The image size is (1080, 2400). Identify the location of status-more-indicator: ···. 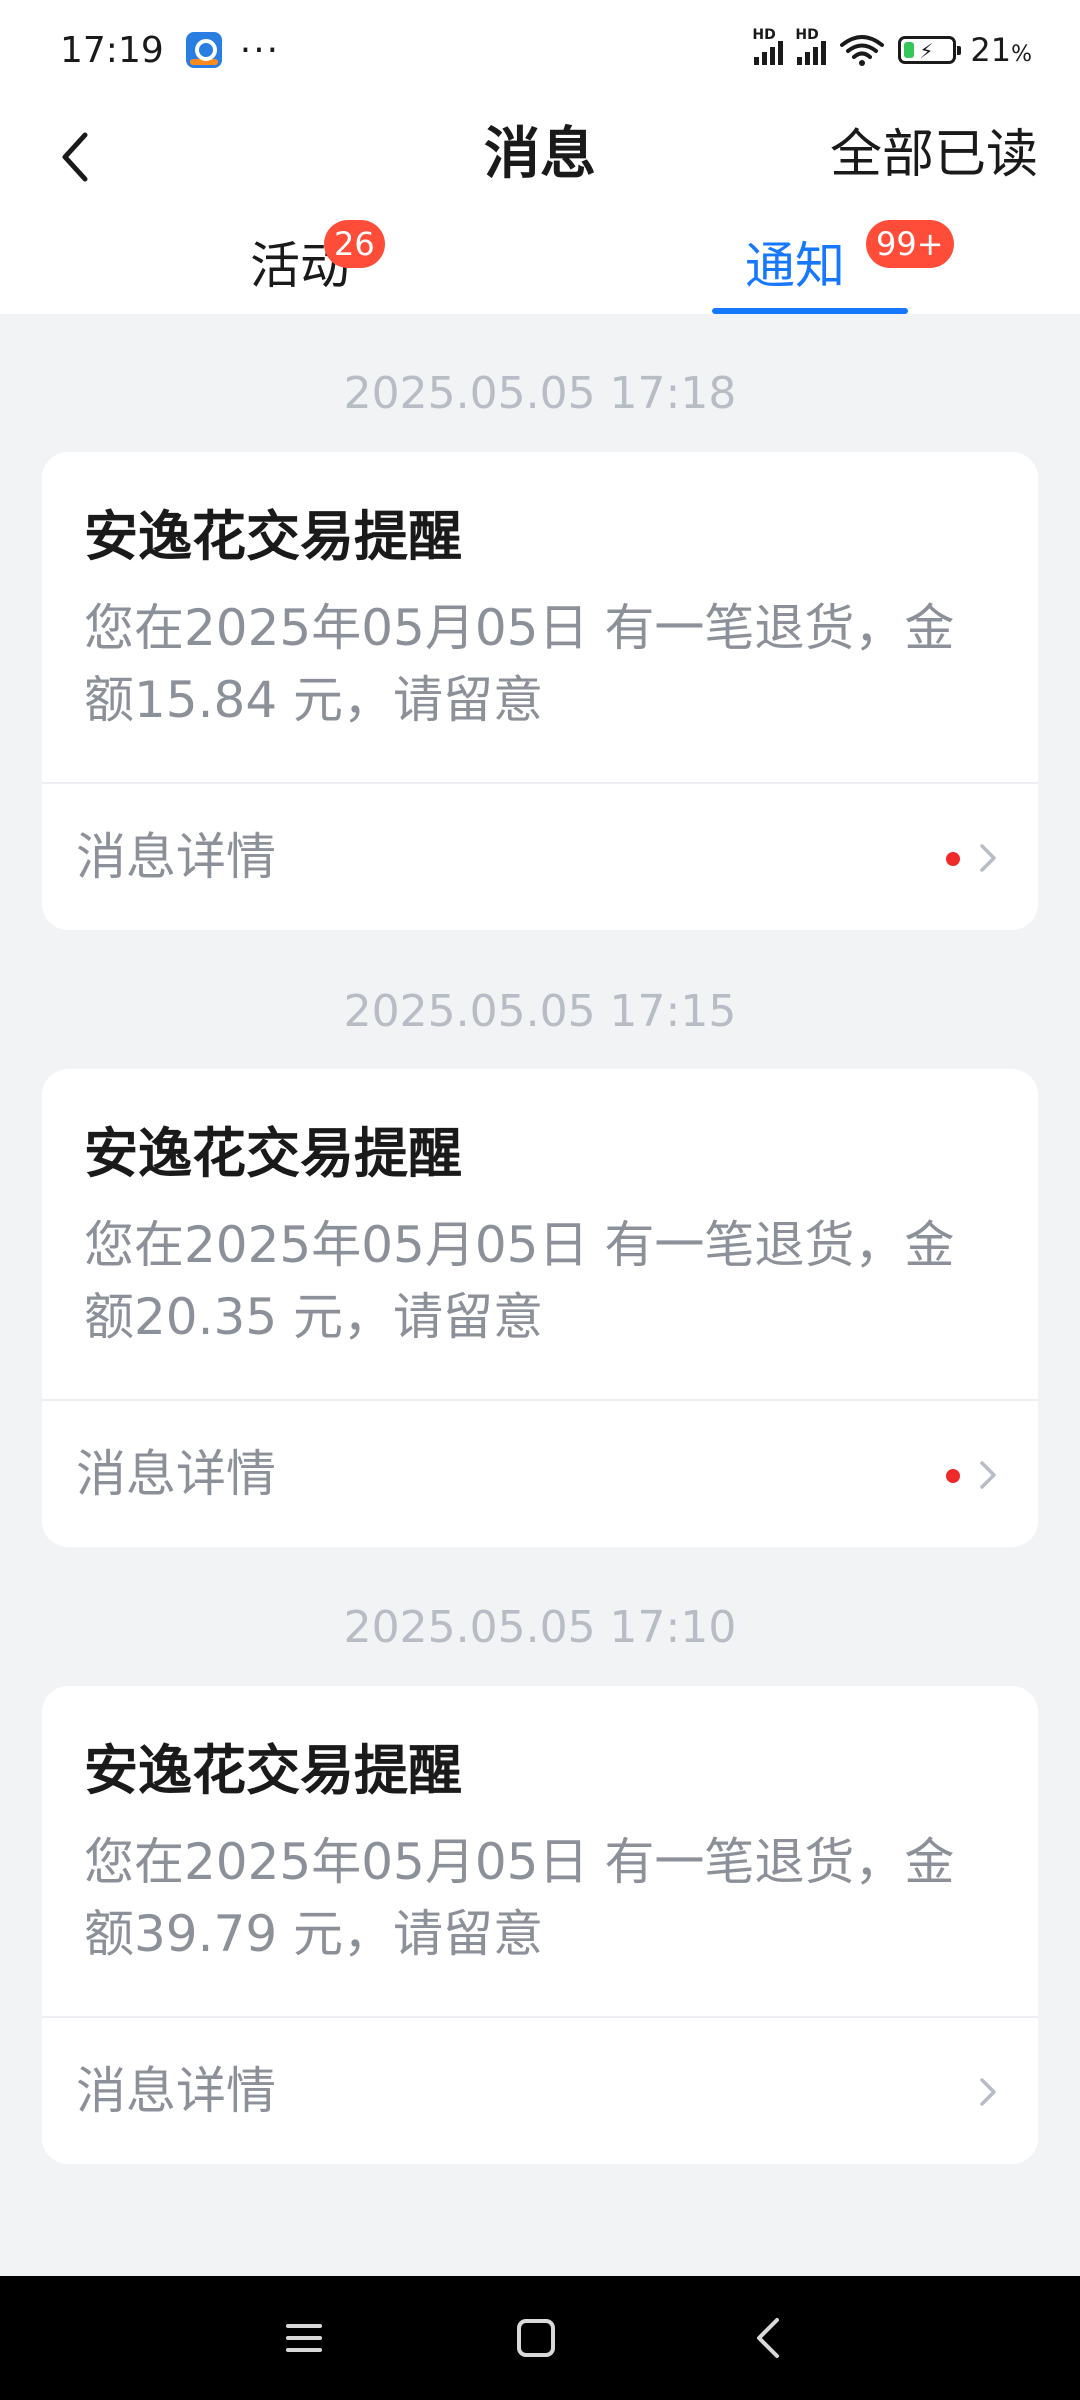
(260, 50).